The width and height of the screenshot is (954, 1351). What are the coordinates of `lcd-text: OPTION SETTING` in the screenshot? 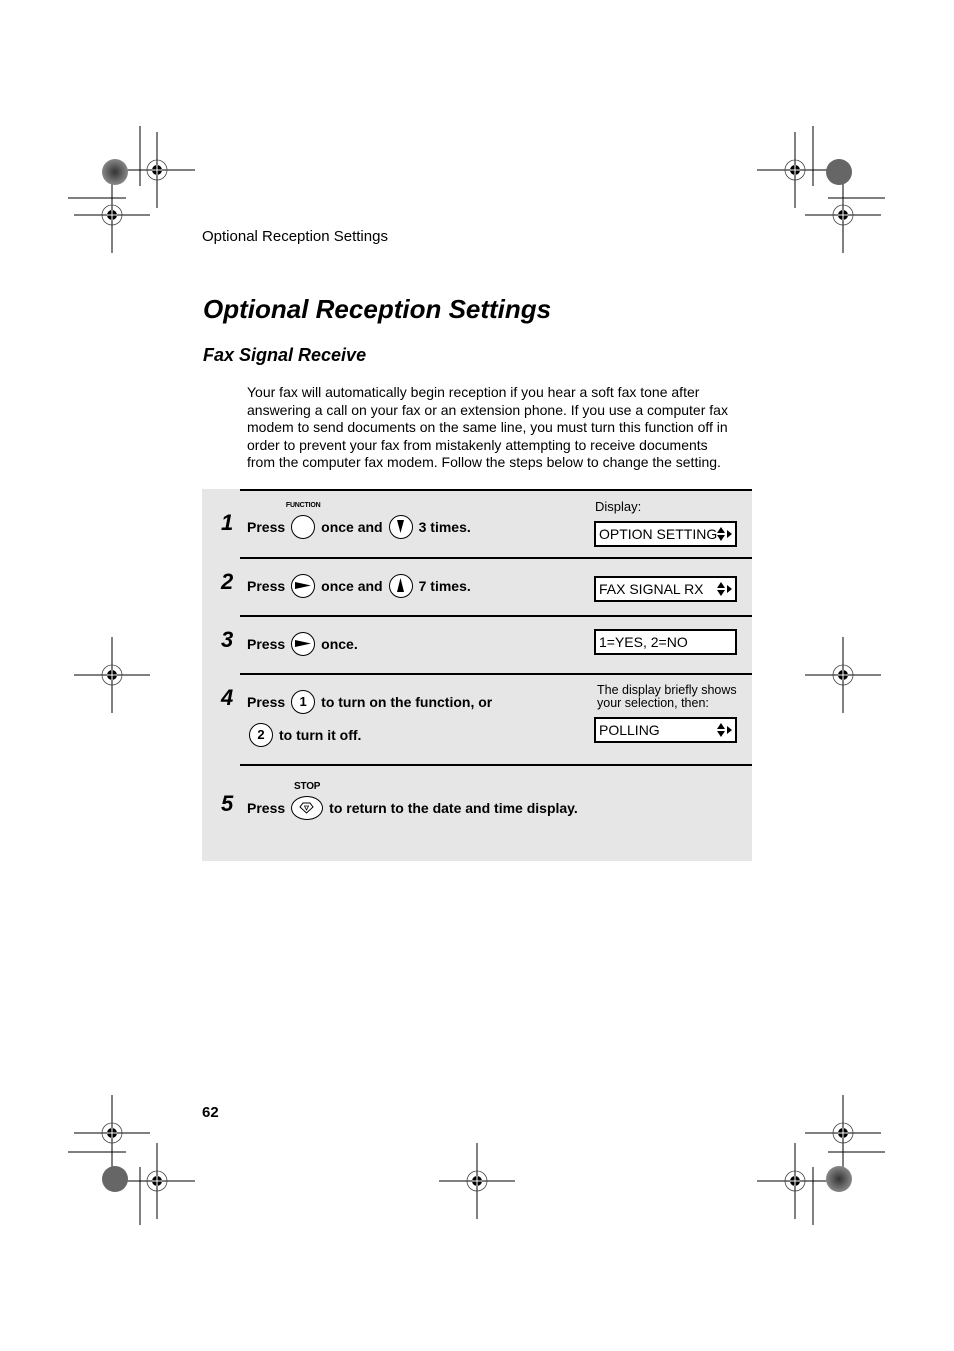 It's located at (658, 534).